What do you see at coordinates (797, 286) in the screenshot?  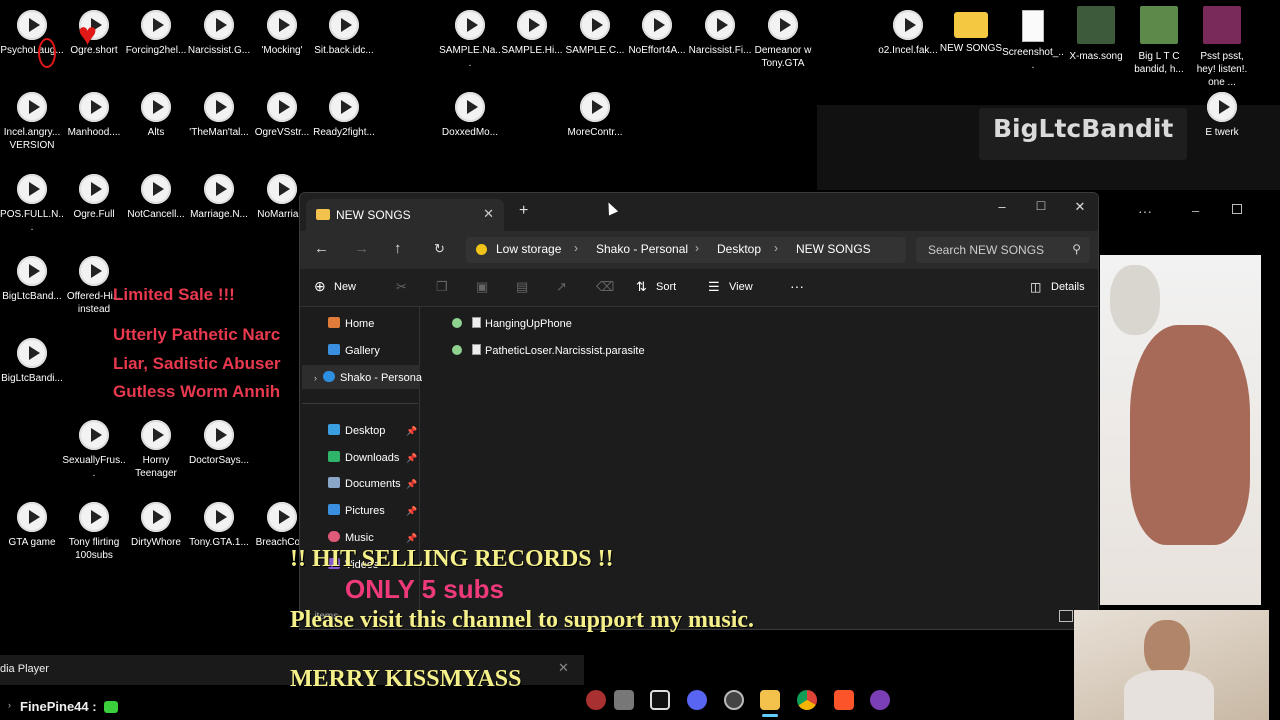 I see `more-options-button: ···` at bounding box center [797, 286].